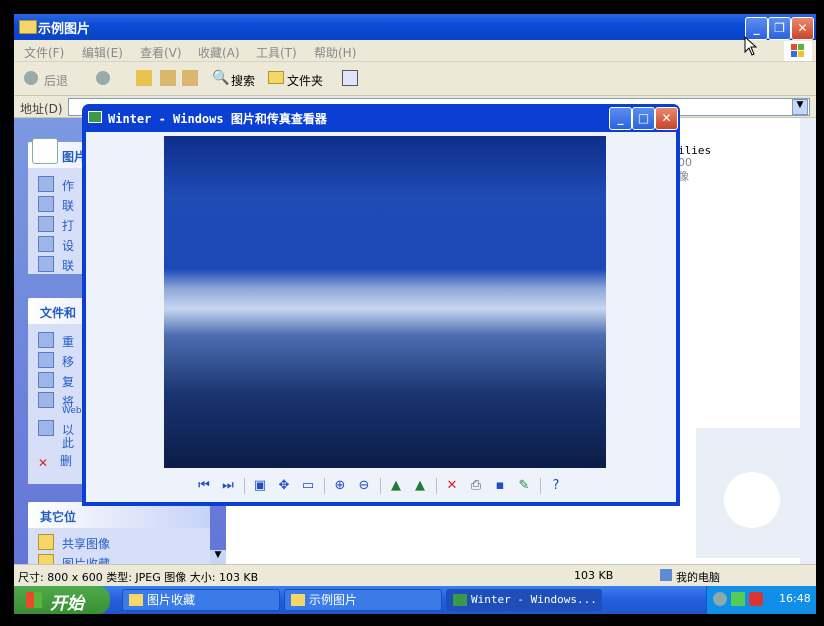 The height and width of the screenshot is (626, 824). Describe the element at coordinates (808, 341) in the screenshot. I see `content-scrollbar` at that location.